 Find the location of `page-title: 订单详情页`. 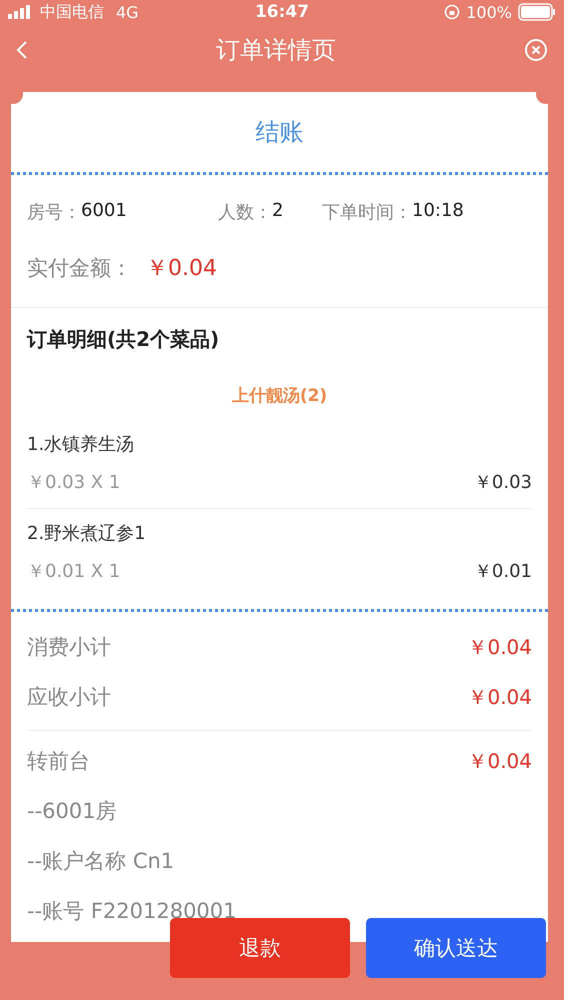

page-title: 订单详情页 is located at coordinates (276, 50).